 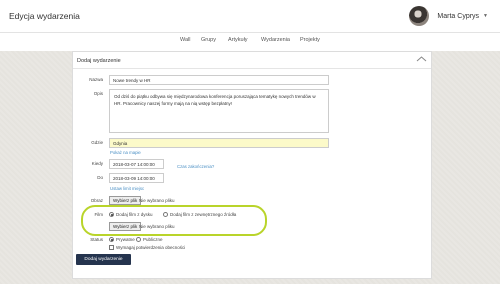 I want to click on start-datetime-input: 2018-03-07 14:00:00, so click(x=136, y=164).